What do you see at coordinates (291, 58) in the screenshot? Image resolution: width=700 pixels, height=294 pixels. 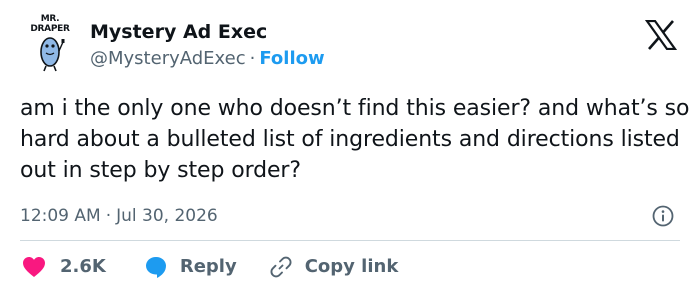 I see `follow-button: Follow` at bounding box center [291, 58].